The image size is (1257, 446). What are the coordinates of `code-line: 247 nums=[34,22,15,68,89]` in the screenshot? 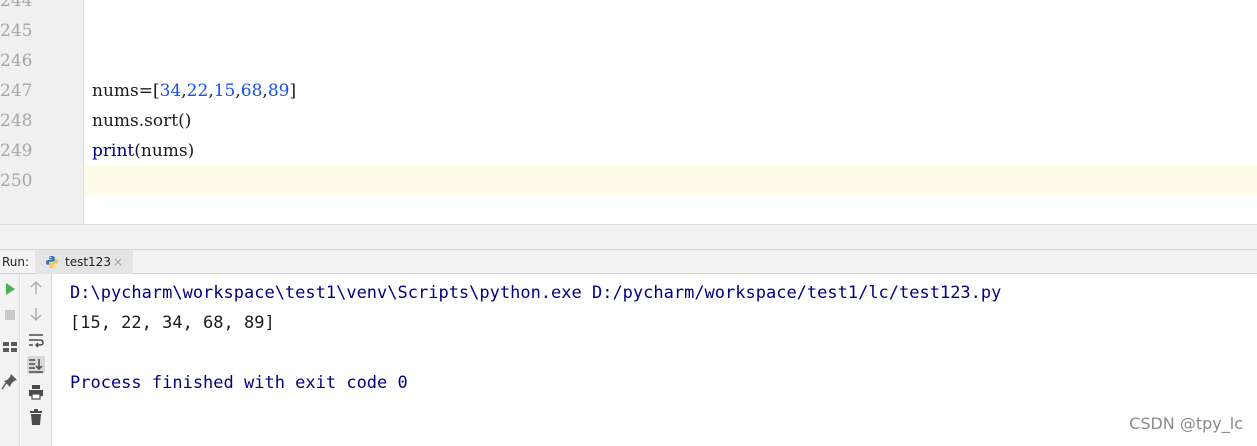 It's located at (628, 91).